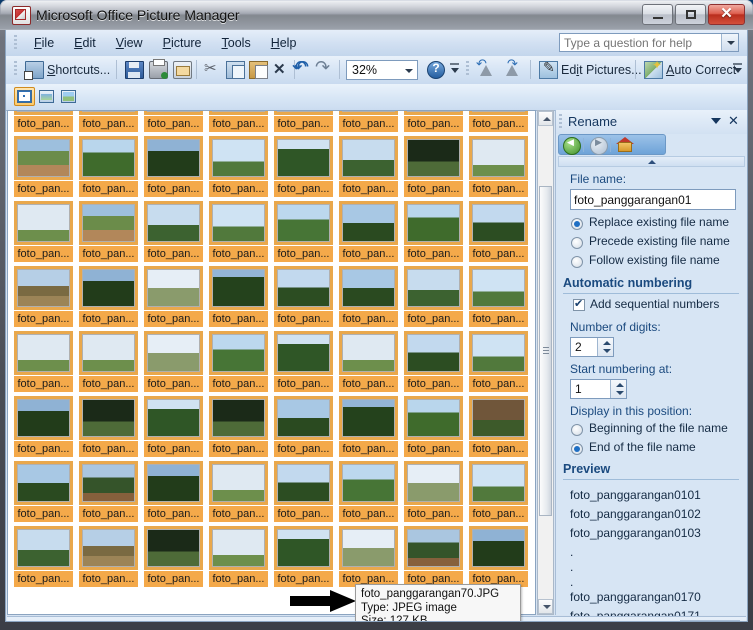 This screenshot has width=753, height=630. What do you see at coordinates (234, 70) in the screenshot?
I see `copy-button` at bounding box center [234, 70].